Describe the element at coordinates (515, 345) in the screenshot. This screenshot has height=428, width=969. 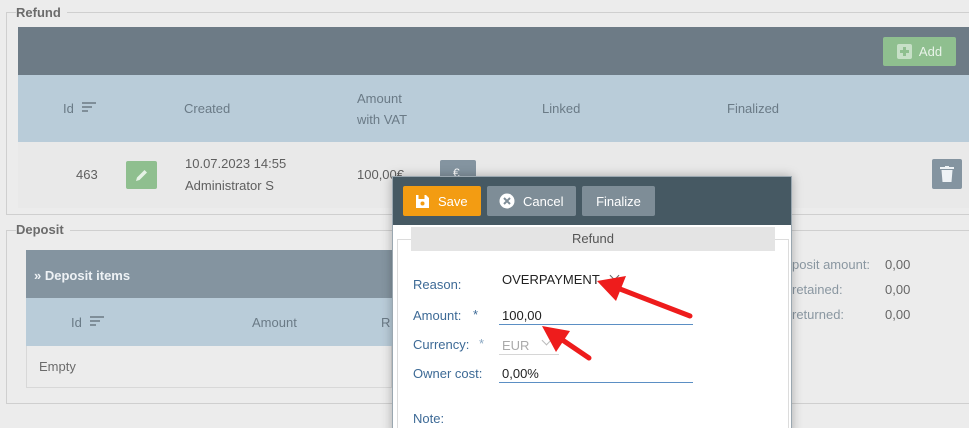
I see `currency-select: EUR` at that location.